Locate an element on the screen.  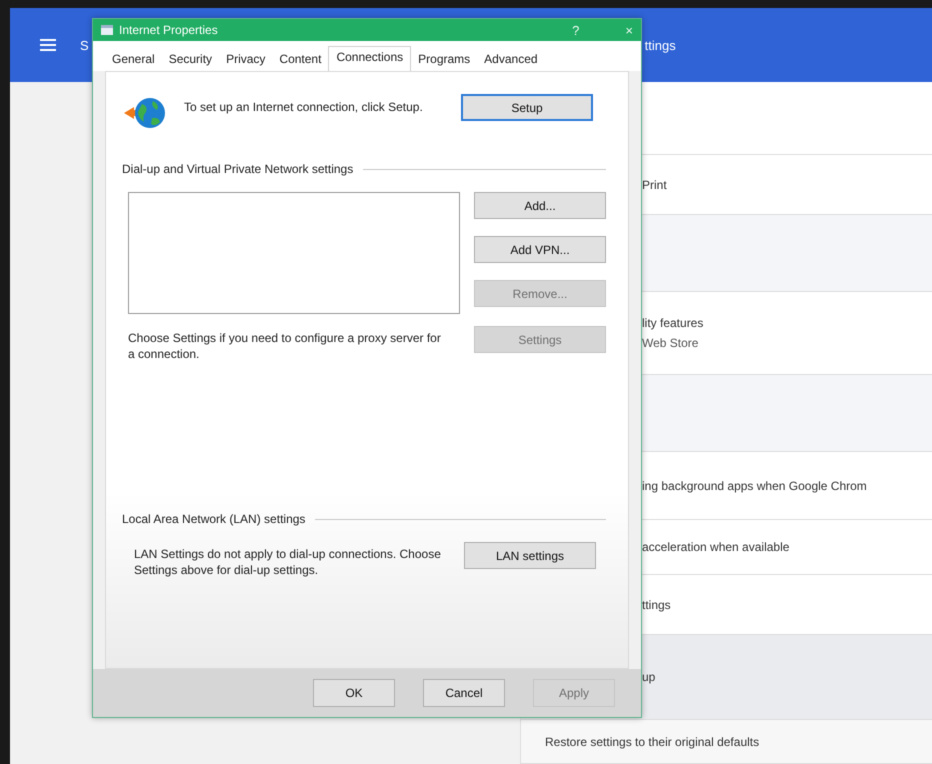
connection-list is located at coordinates (294, 253).